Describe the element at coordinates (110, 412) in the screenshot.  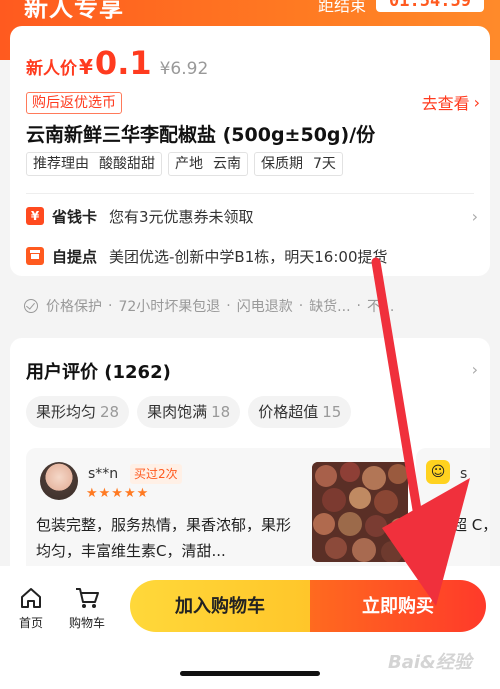
I see `chip-count: 28` at that location.